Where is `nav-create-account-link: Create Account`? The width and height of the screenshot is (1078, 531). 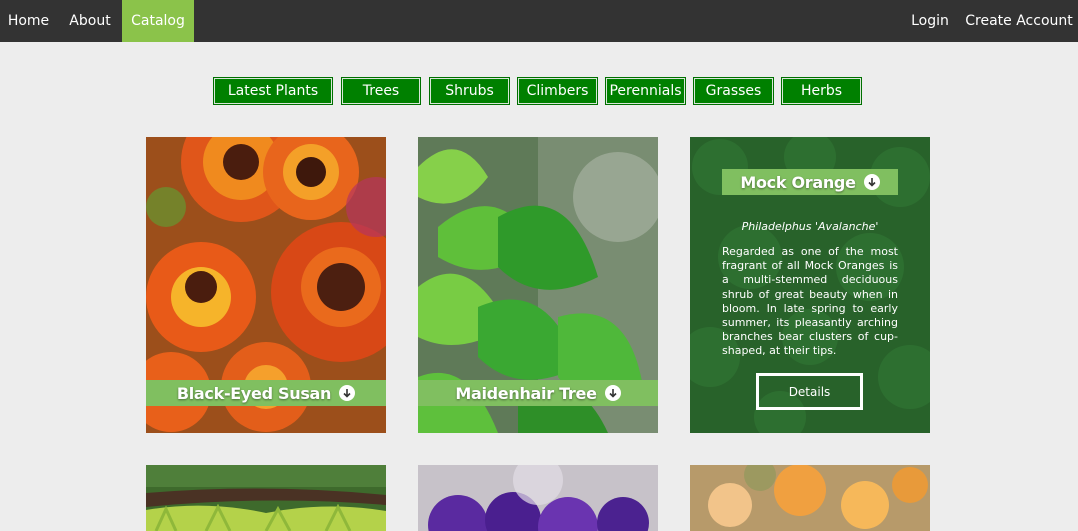
nav-create-account-link: Create Account is located at coordinates (1019, 21).